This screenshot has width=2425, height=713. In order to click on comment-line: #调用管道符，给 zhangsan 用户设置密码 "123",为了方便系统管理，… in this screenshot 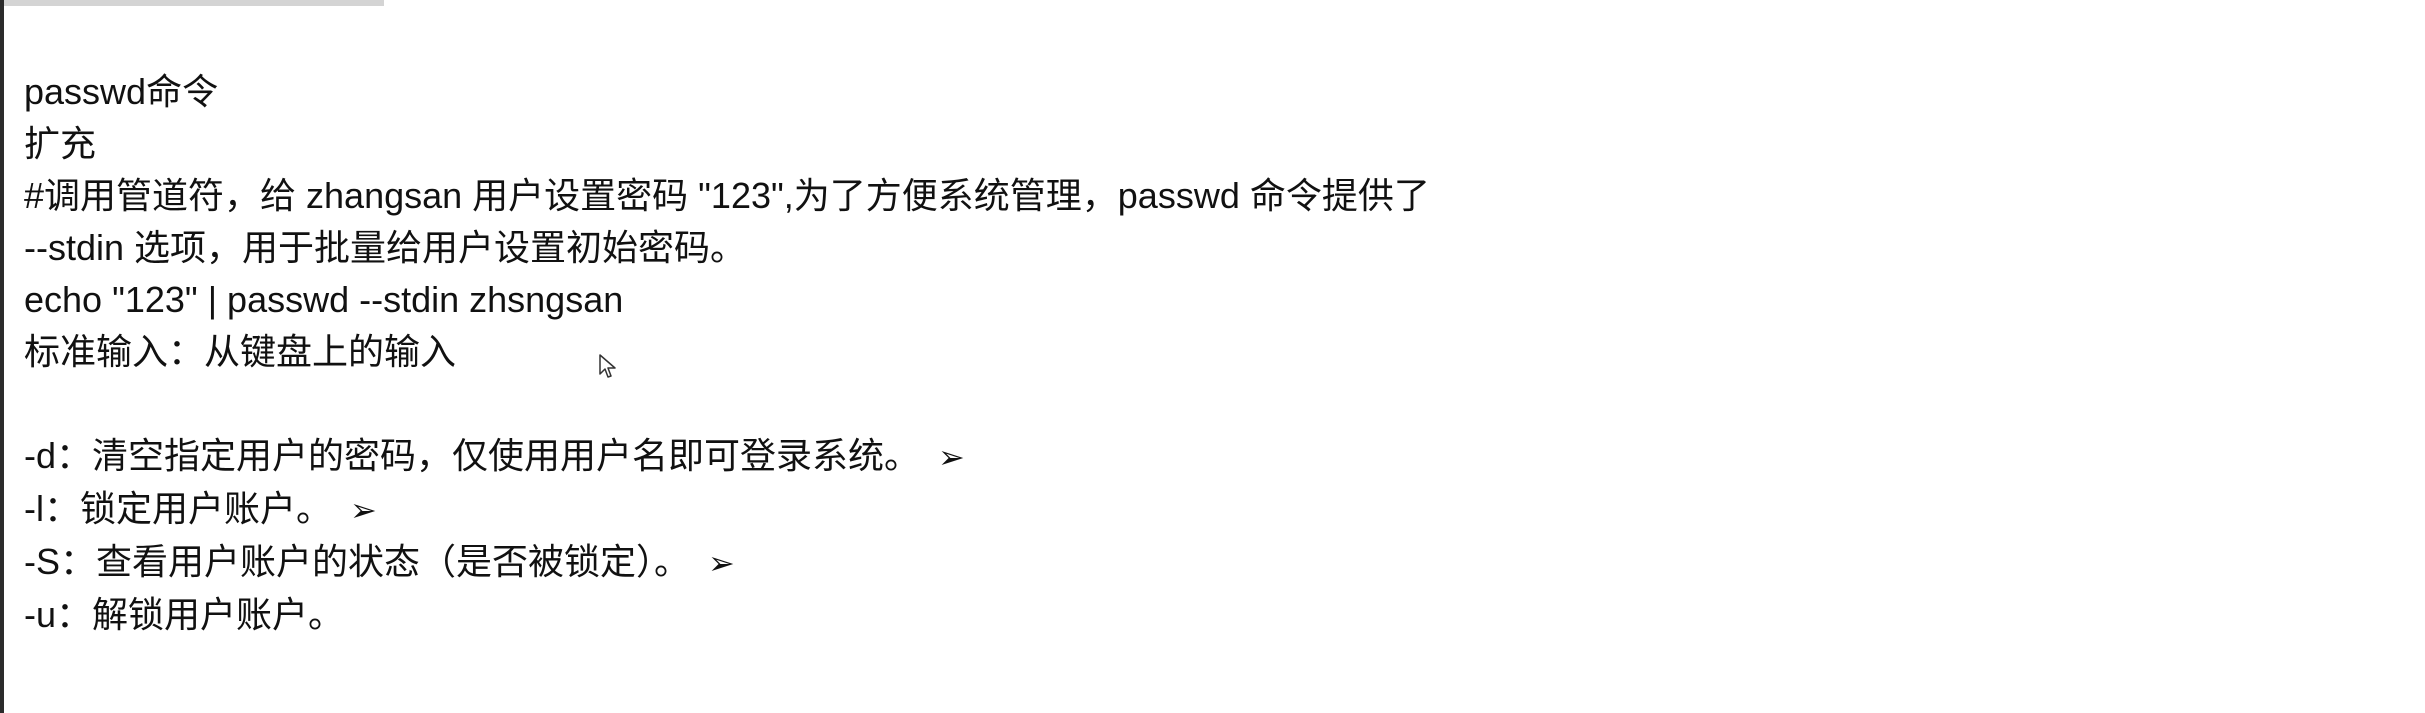, I will do `click(727, 221)`.